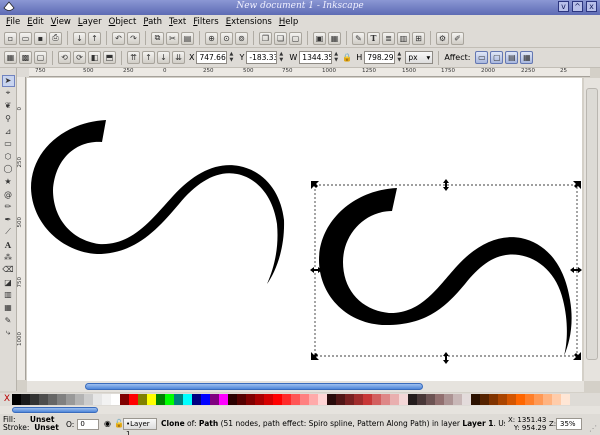 The height and width of the screenshot is (435, 600). Describe the element at coordinates (8, 157) in the screenshot. I see `3dbox-tool-icon: ⬡` at that location.